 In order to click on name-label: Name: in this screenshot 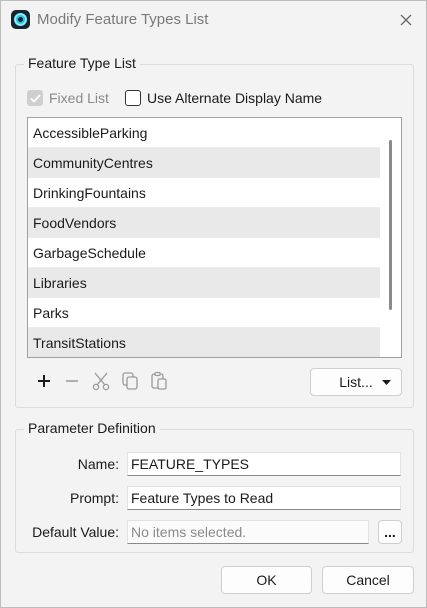, I will do `click(98, 464)`.